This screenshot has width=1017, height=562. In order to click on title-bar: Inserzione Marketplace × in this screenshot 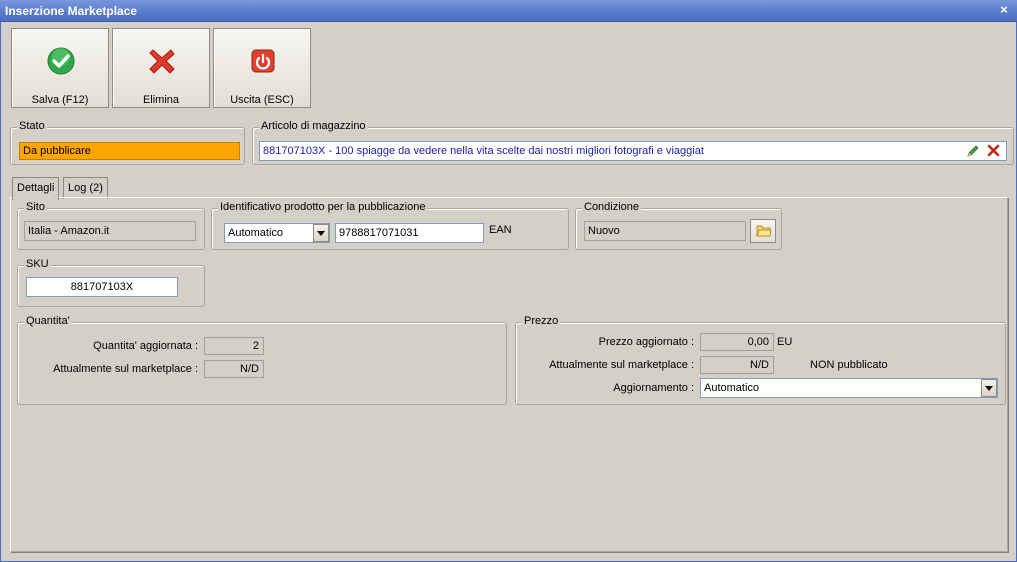, I will do `click(508, 11)`.